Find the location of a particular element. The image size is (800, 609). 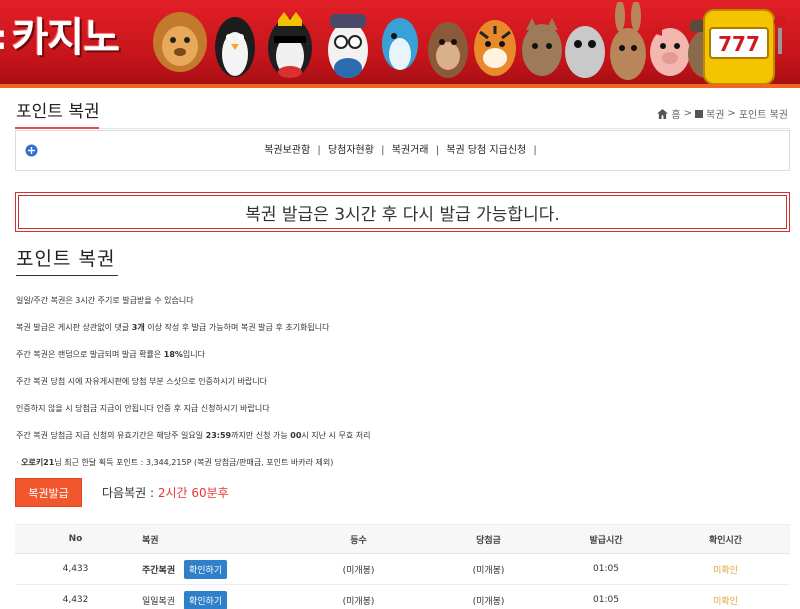

info-line: 주간 복권은 랜덤으로 발급되며 발급 확률은 18%입니다 is located at coordinates (110, 354).